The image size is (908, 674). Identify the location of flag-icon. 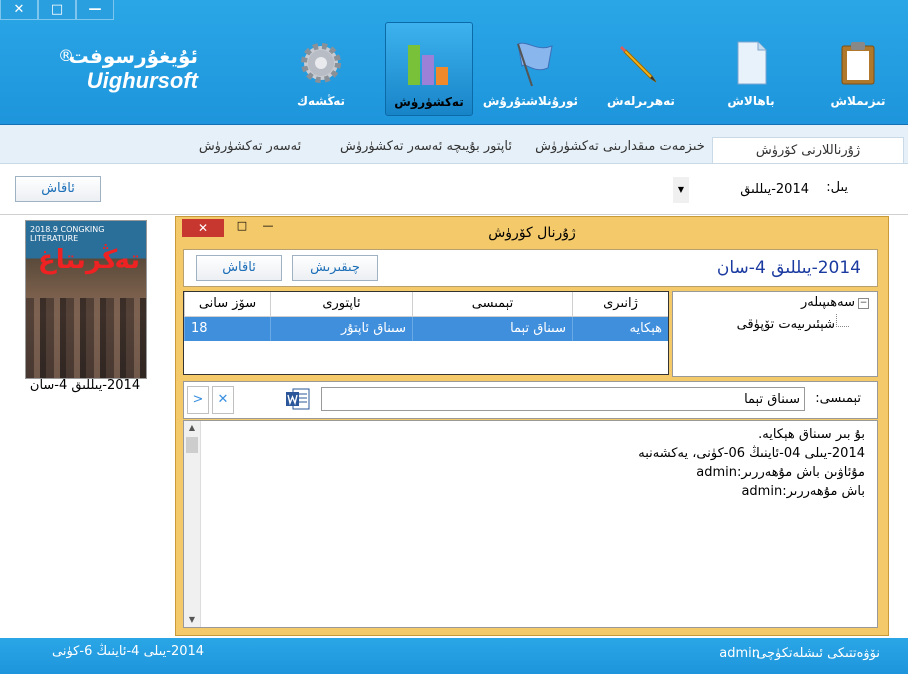
(535, 64).